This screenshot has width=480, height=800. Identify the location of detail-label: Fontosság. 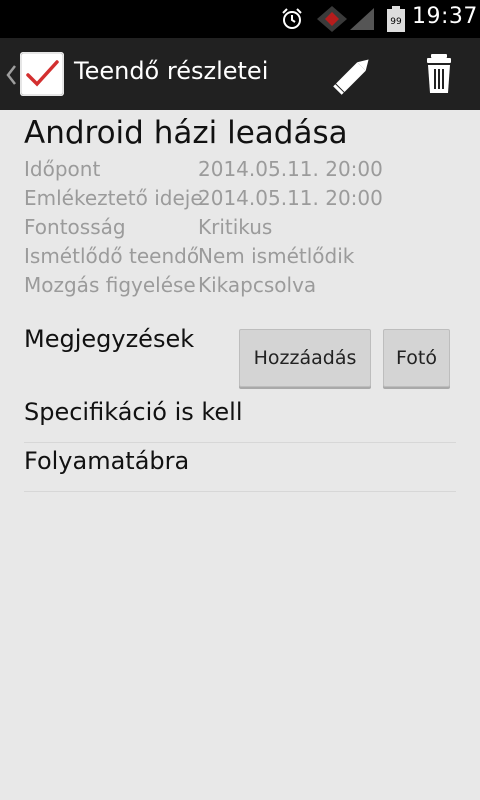
(75, 227).